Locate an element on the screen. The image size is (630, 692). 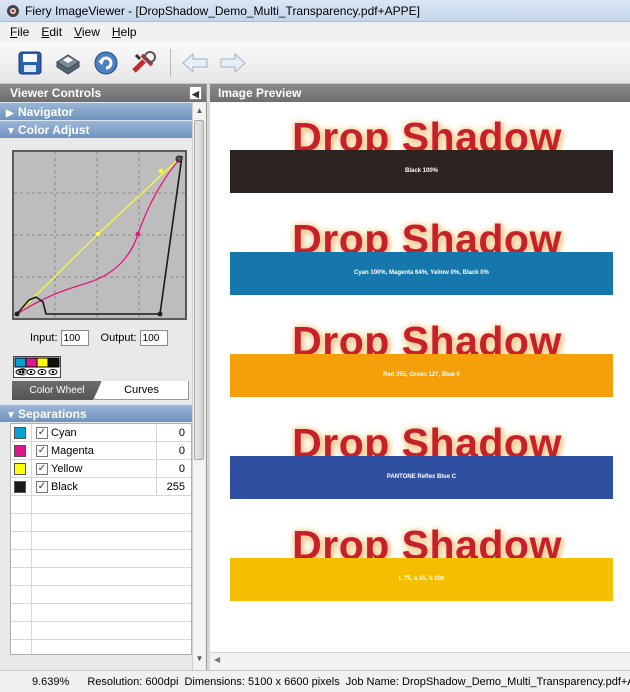
navigator-label: Navigator is located at coordinates (46, 112).